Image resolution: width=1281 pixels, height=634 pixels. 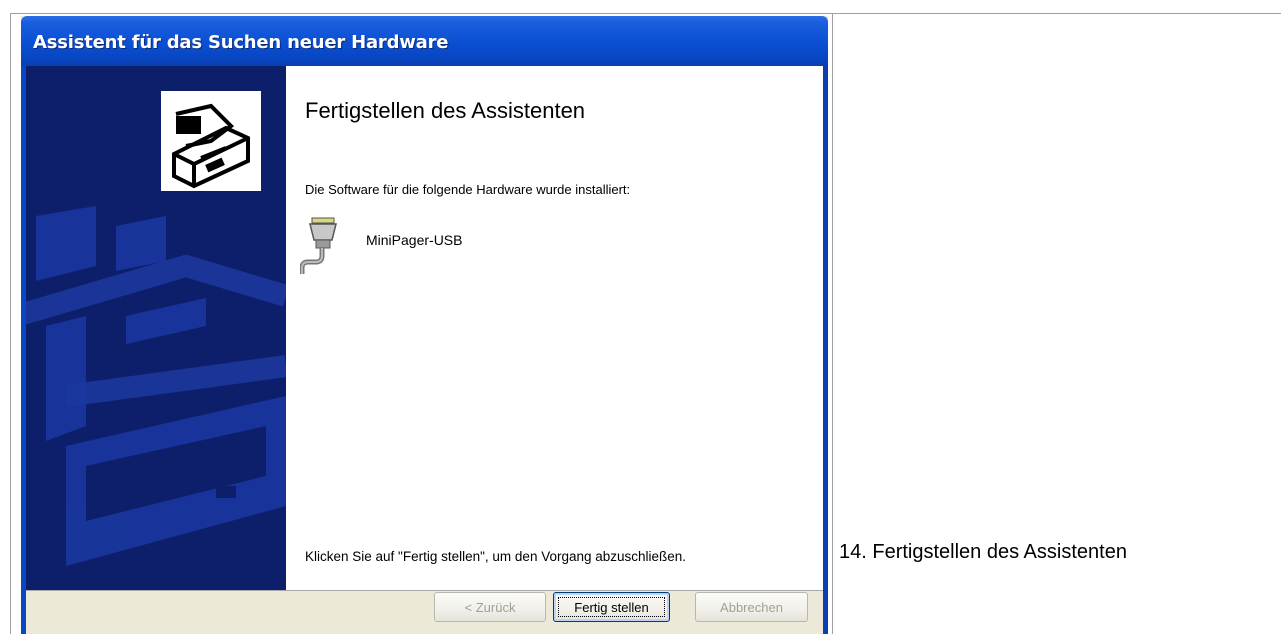 I want to click on hardware-wizard-icon, so click(x=211, y=141).